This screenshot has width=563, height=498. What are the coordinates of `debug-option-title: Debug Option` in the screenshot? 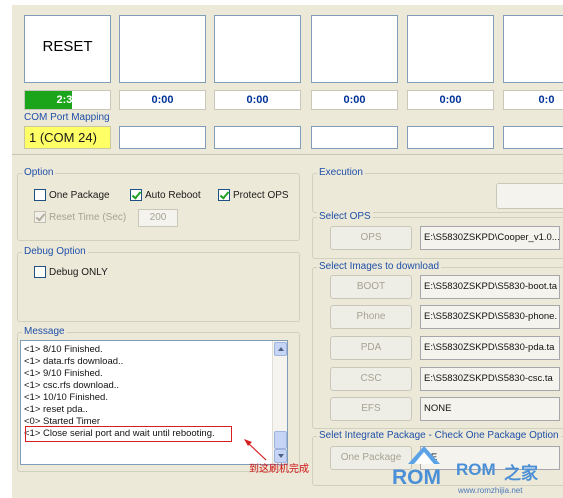 It's located at (55, 251).